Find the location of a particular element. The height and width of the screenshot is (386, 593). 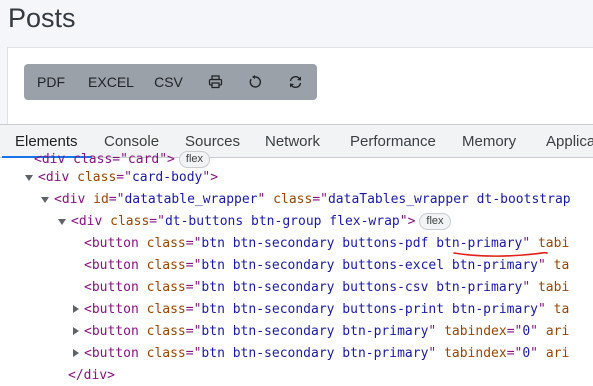

tab-application: Applica is located at coordinates (569, 141).